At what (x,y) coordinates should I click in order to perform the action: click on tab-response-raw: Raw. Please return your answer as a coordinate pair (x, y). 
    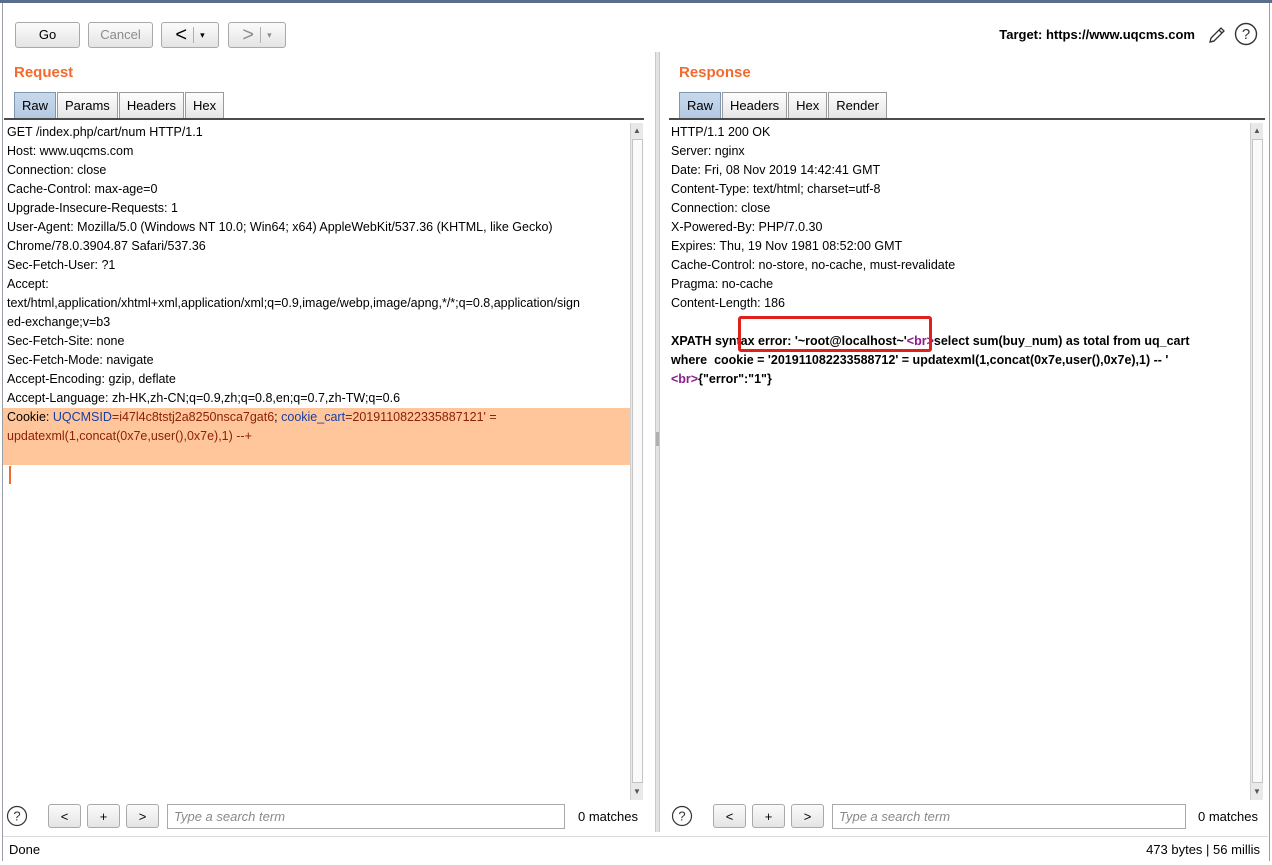
    Looking at the image, I should click on (700, 105).